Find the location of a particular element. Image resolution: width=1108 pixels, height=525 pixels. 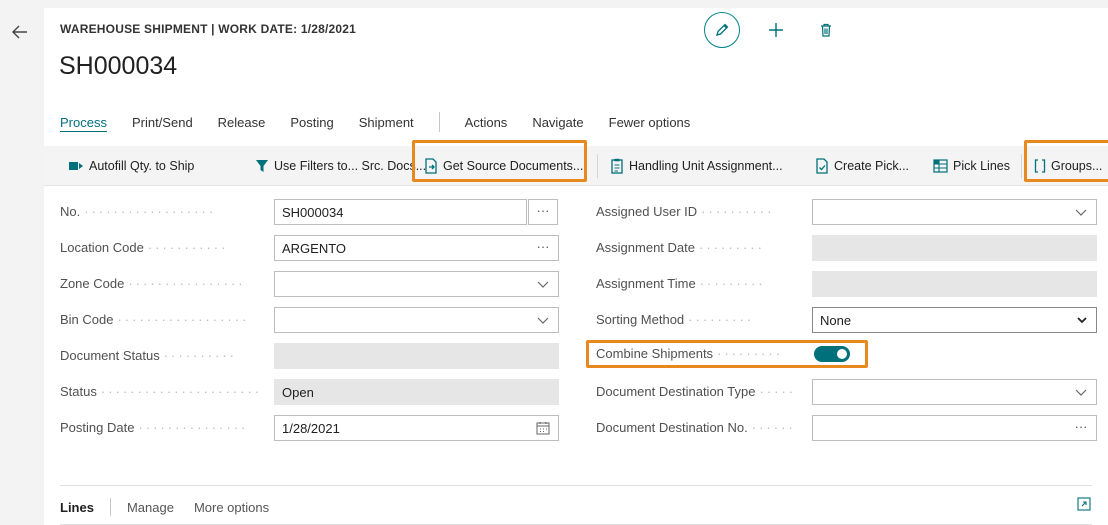

document-destination-no-lookup-button: ··· is located at coordinates (1081, 428).